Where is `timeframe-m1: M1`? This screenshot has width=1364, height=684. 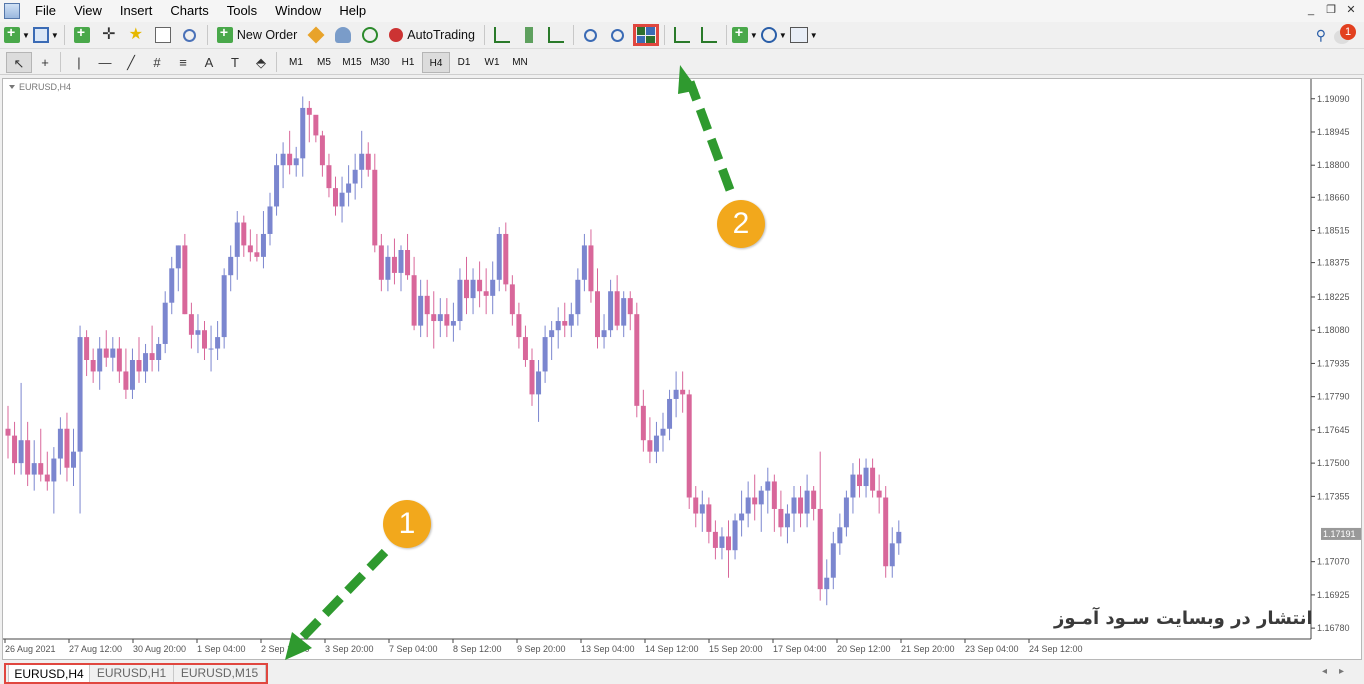 timeframe-m1: M1 is located at coordinates (296, 62).